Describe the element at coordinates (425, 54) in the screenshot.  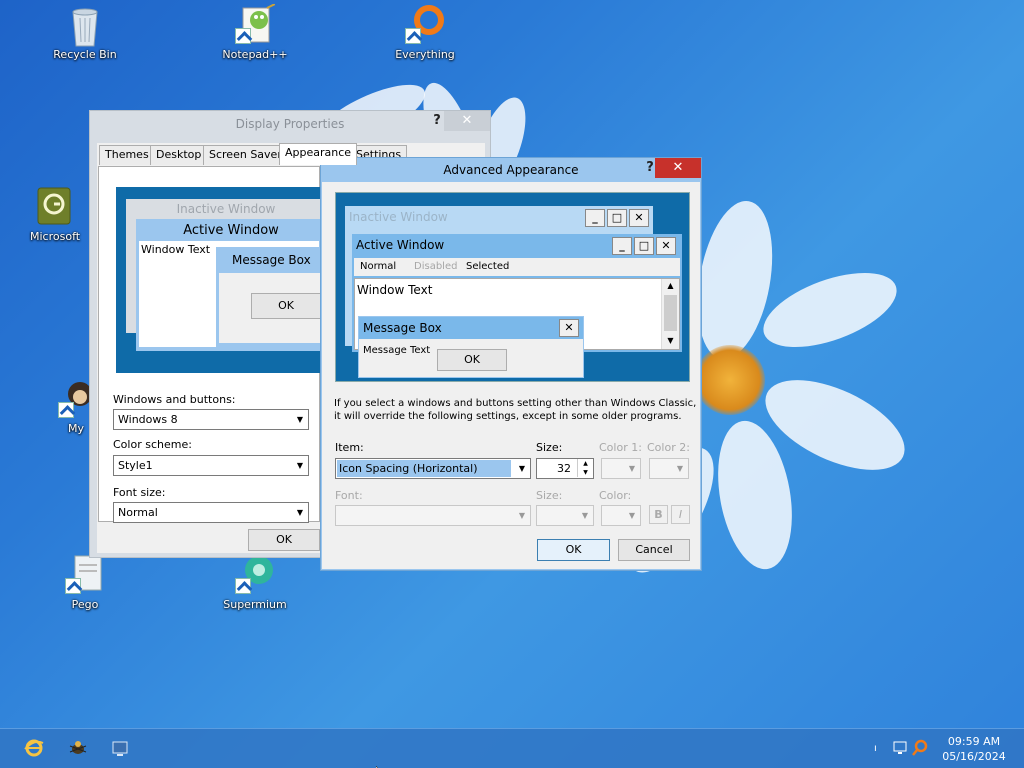
I see `desktop-icon-label: Everything` at that location.